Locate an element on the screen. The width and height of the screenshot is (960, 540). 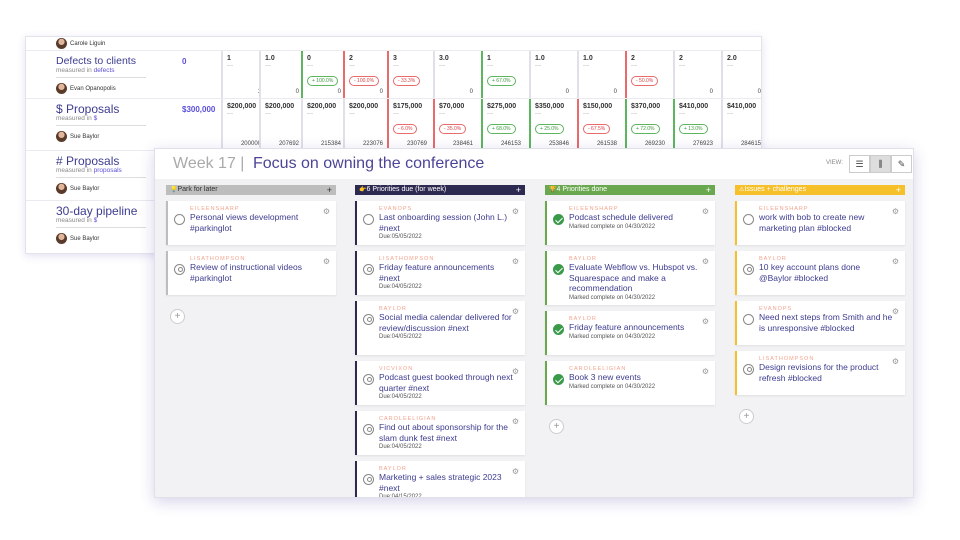
card-title: Book 3 new events is located at coordinates (637, 377).